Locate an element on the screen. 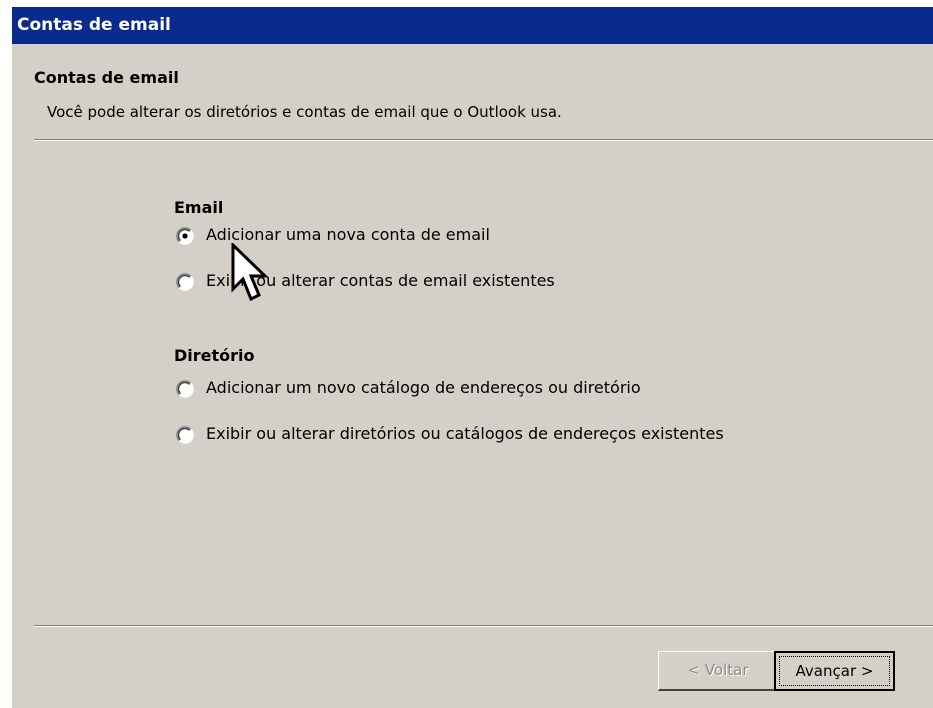 This screenshot has width=933, height=708. focus-rectangle is located at coordinates (834, 671).